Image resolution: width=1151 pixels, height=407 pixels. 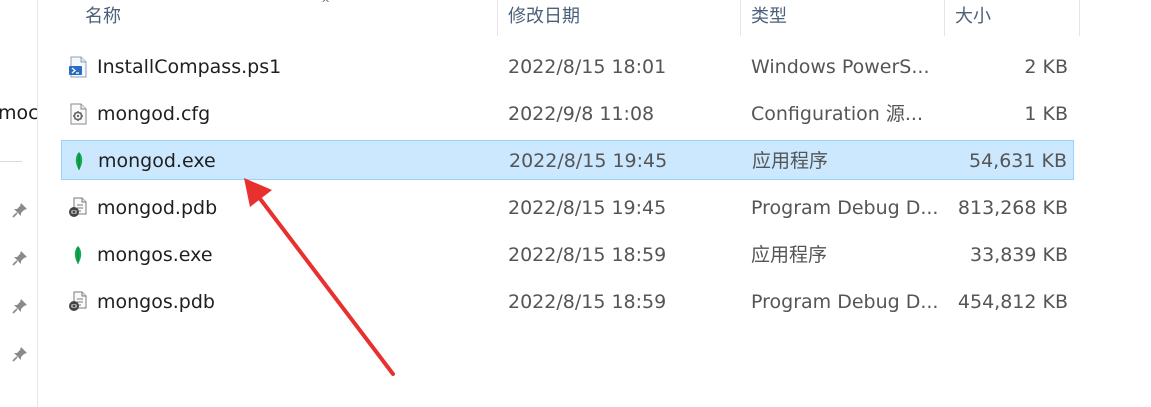 What do you see at coordinates (326, 5) in the screenshot?
I see `sort-caret-icon: ^` at bounding box center [326, 5].